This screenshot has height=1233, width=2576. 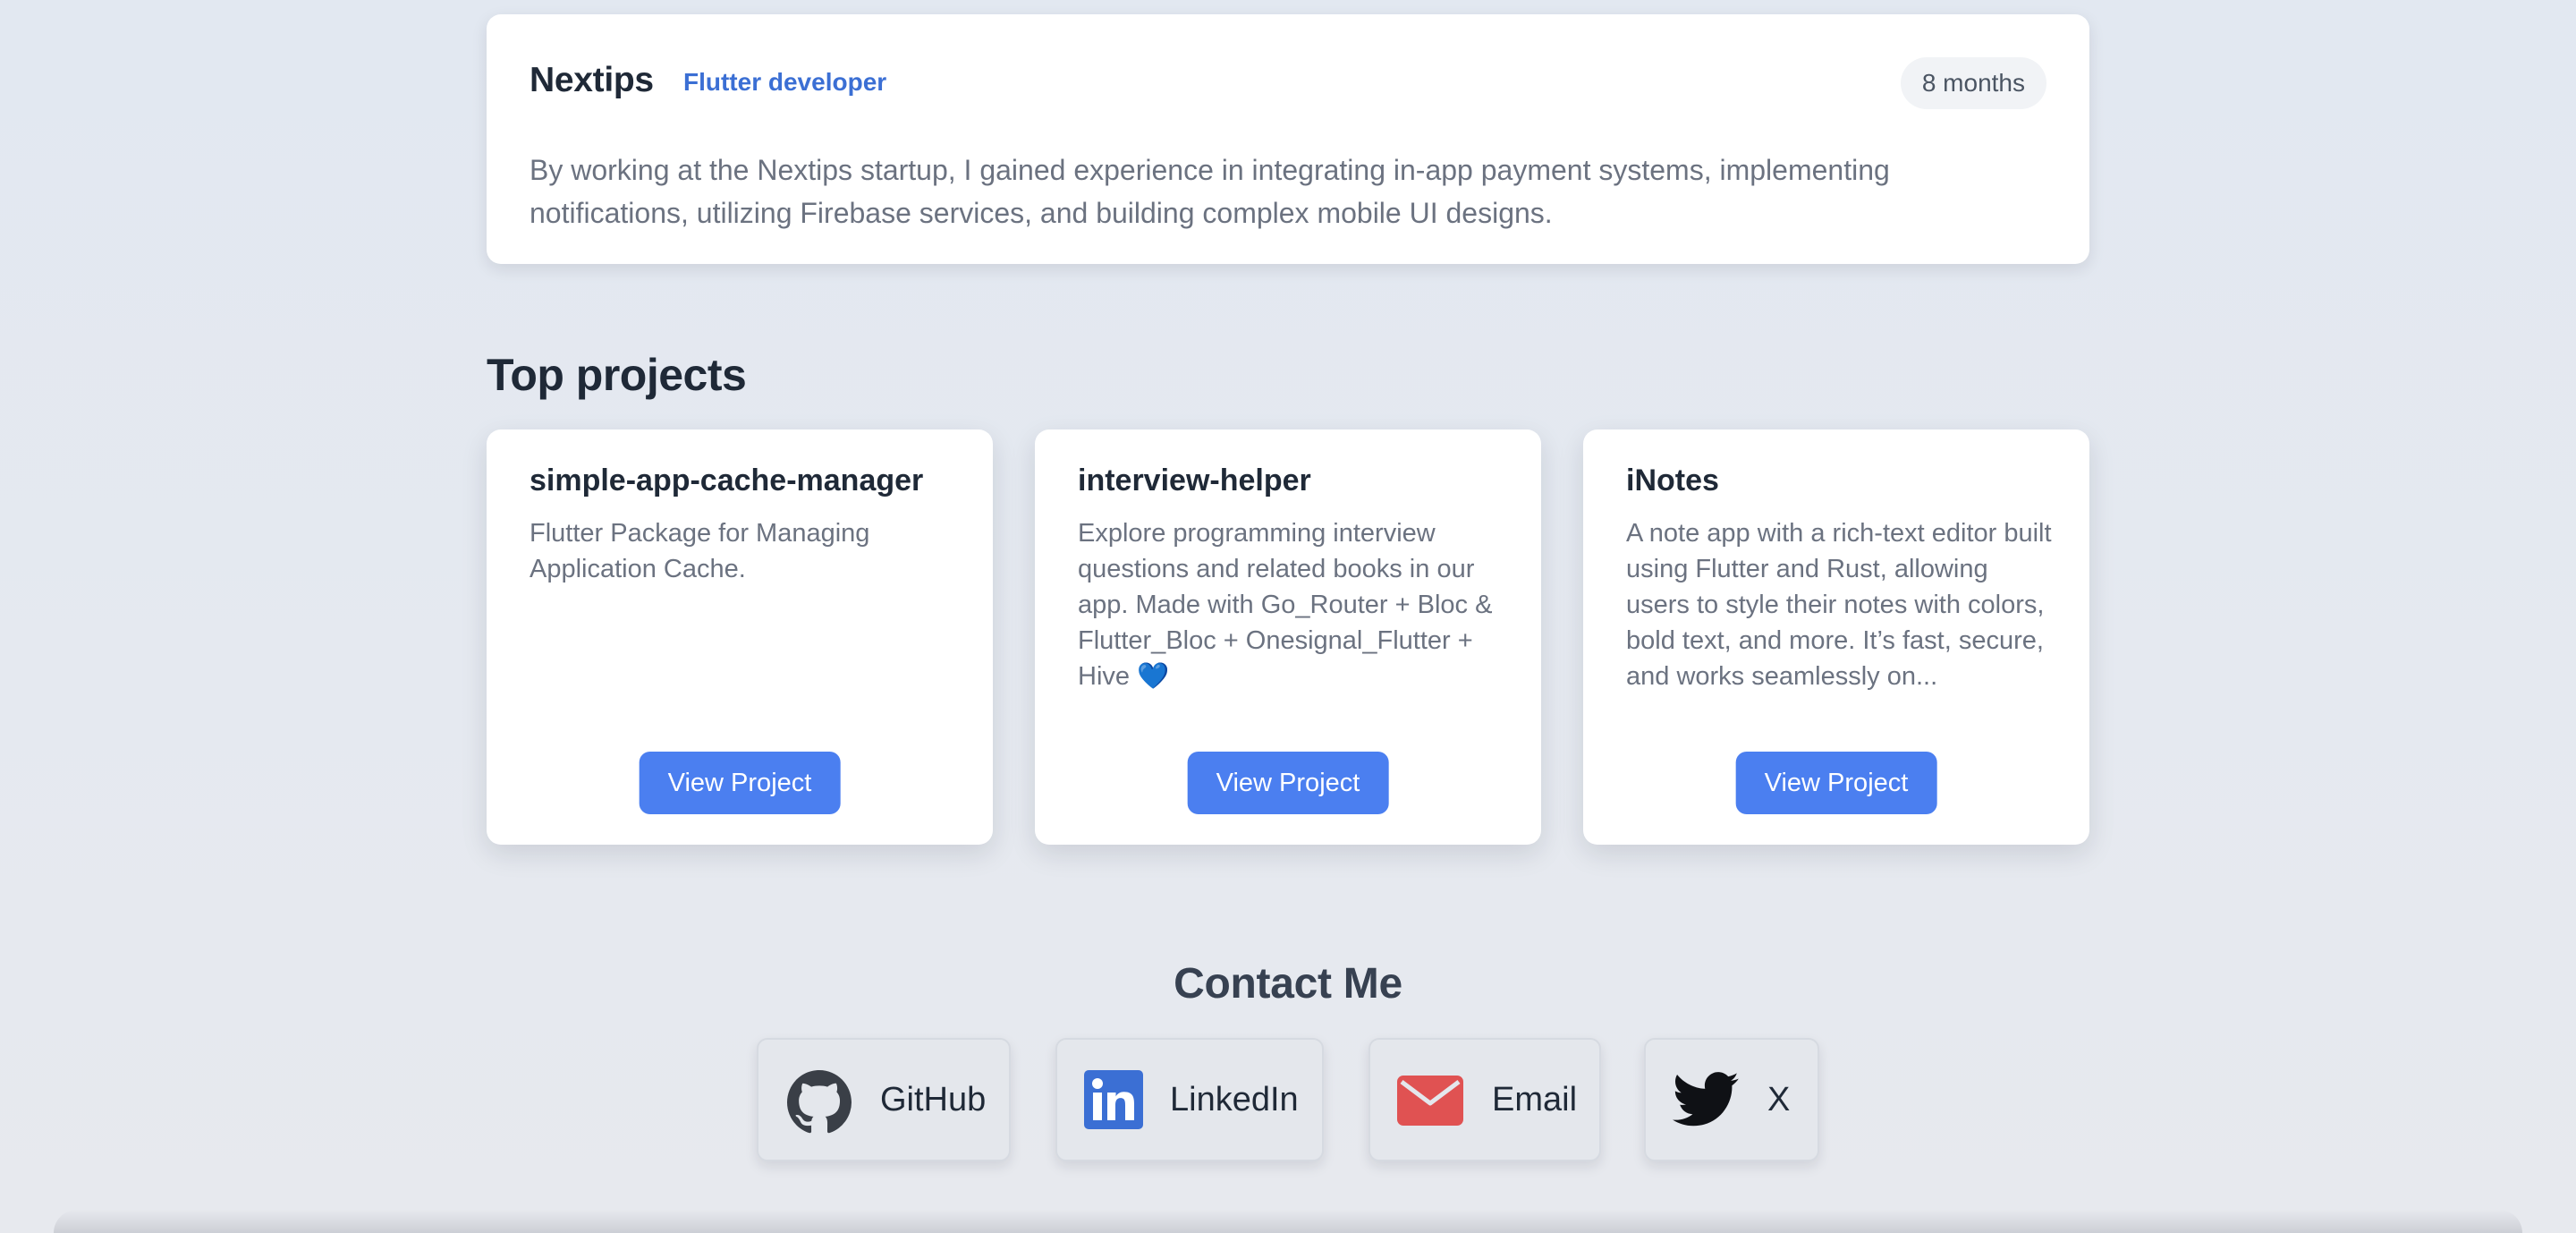 What do you see at coordinates (1288, 1221) in the screenshot?
I see `footer-edge` at bounding box center [1288, 1221].